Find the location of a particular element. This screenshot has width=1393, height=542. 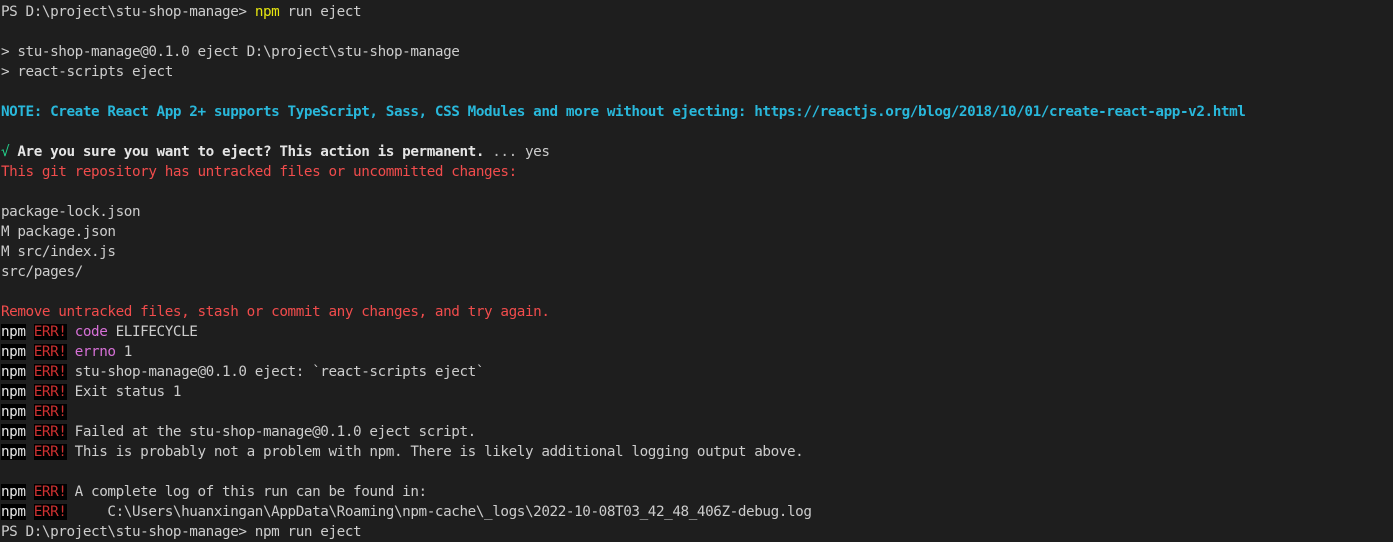

file-list-item: package-lock.json is located at coordinates (71, 212).